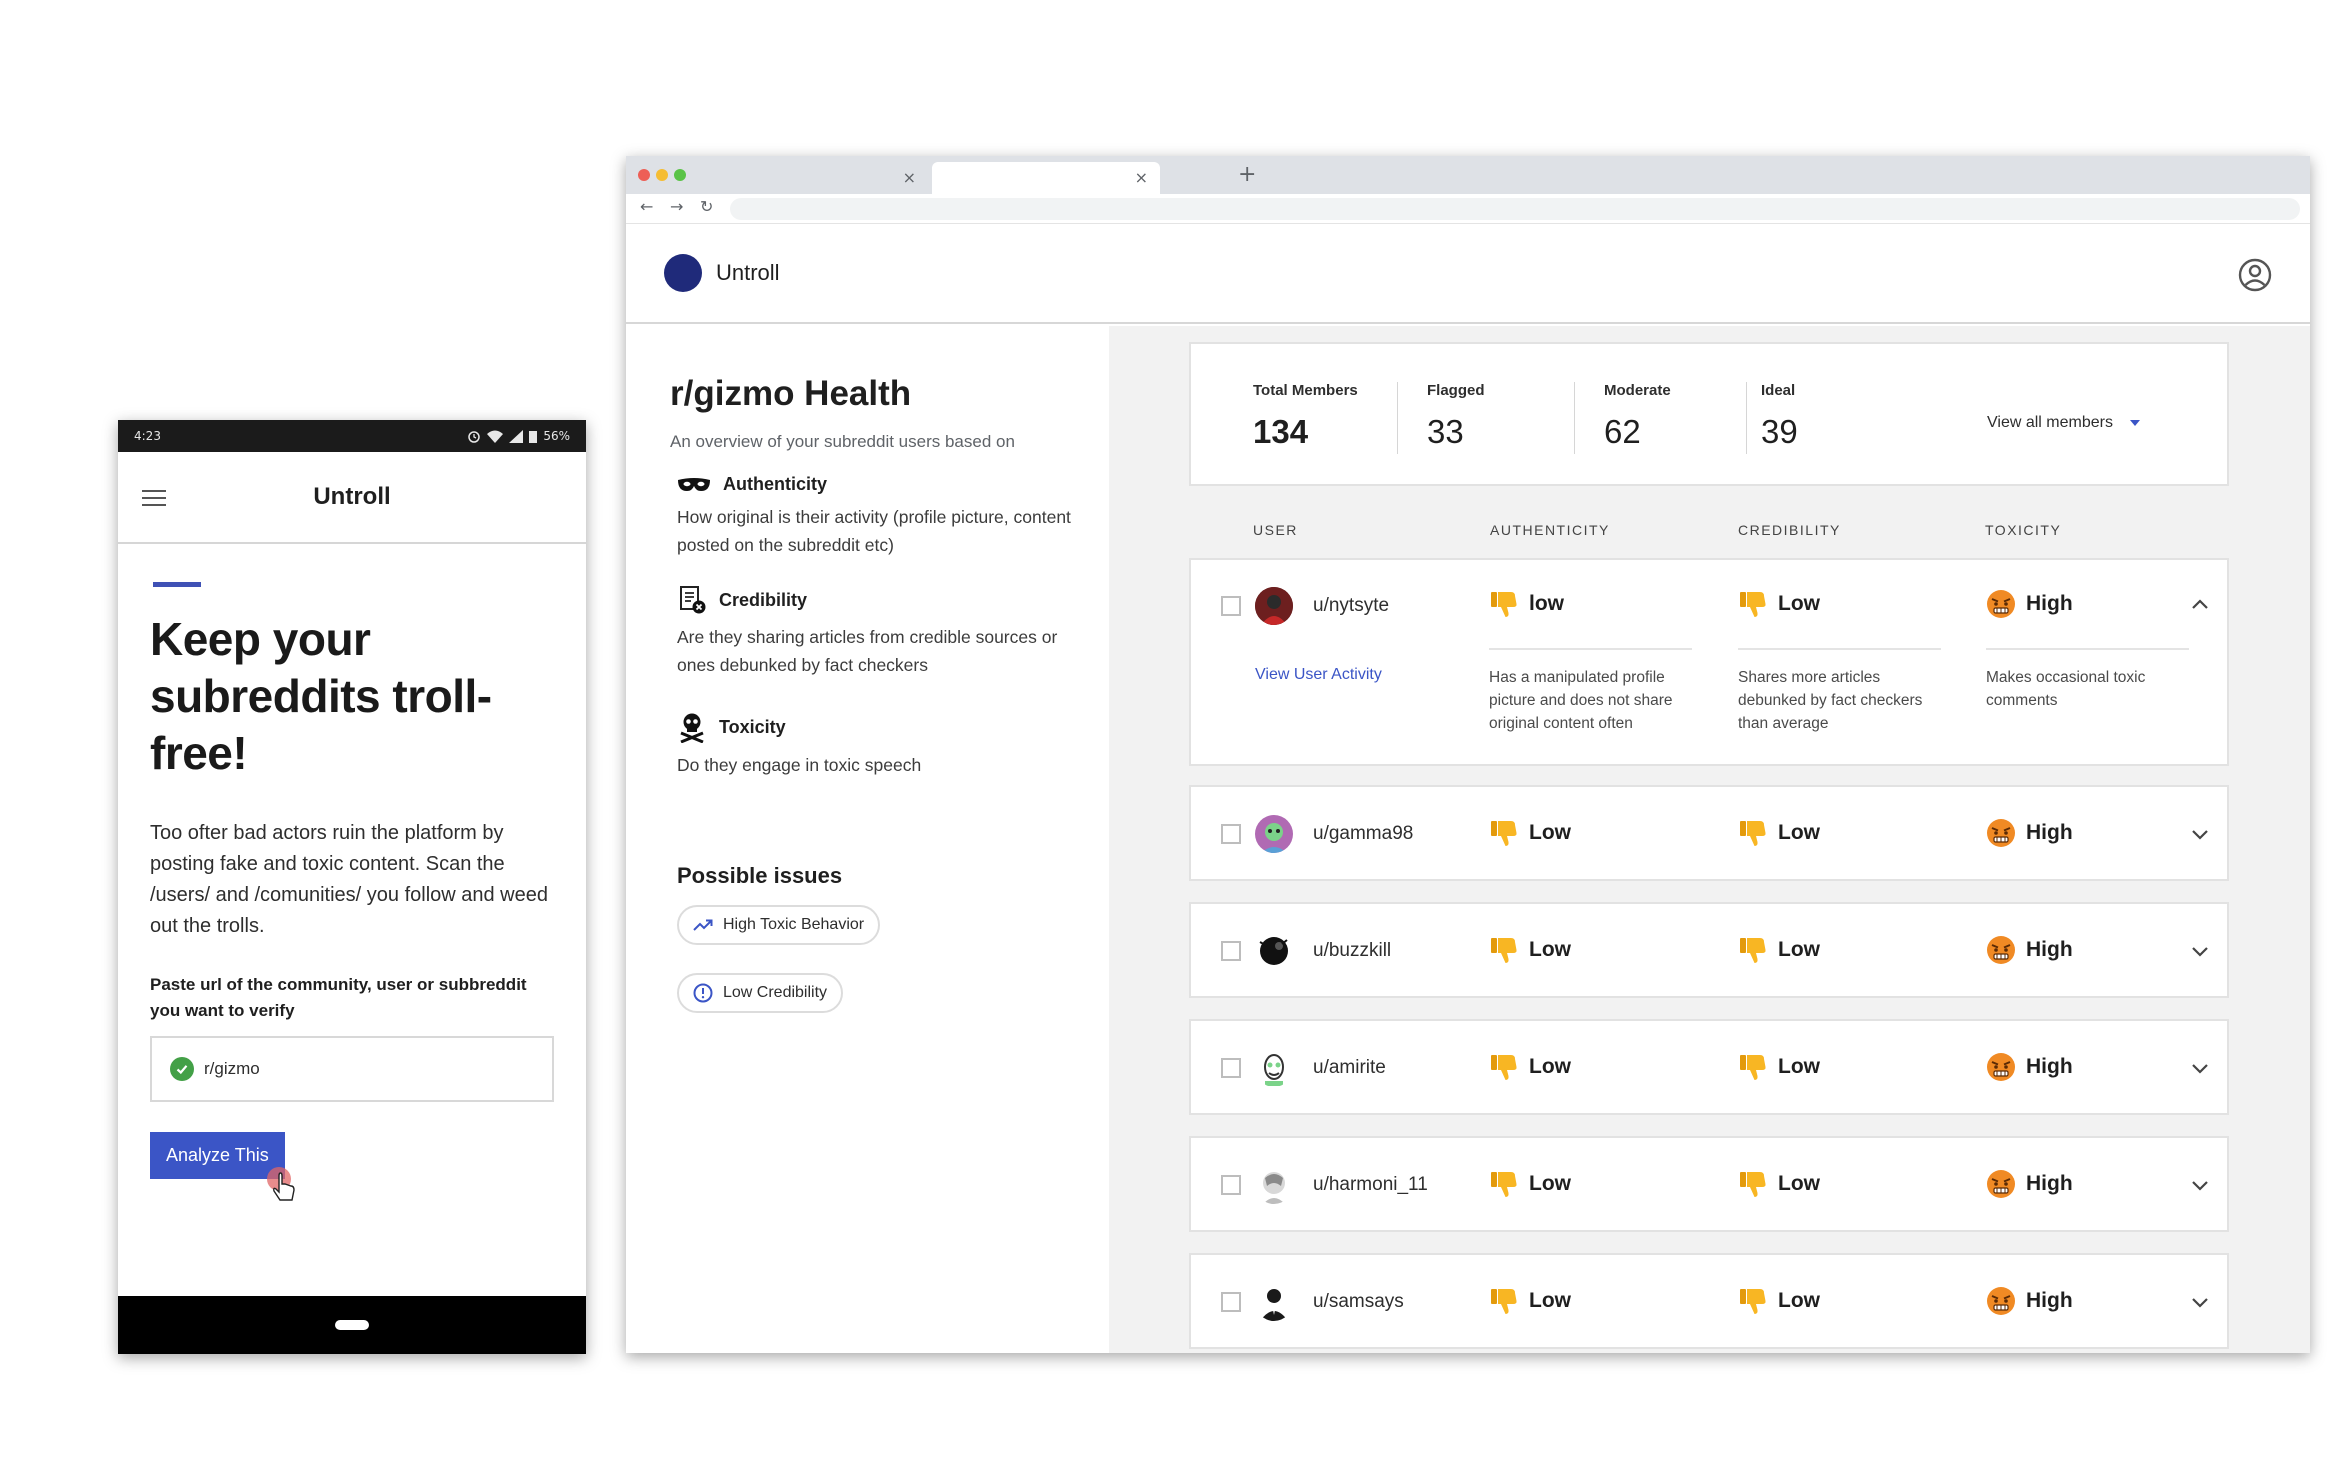  I want to click on maximize-window-dot, so click(680, 175).